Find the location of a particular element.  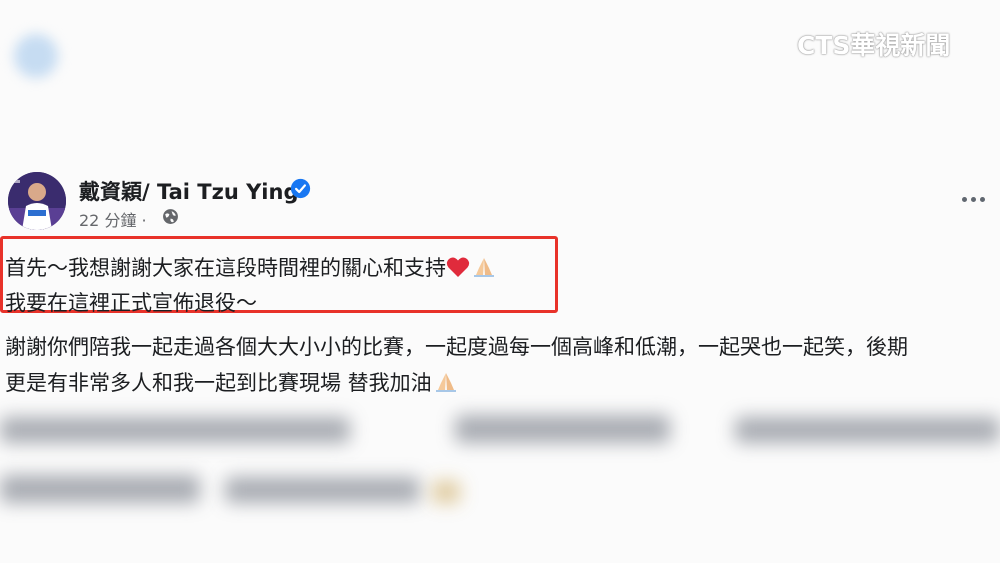

blurred-blob is located at coordinates (36, 56).